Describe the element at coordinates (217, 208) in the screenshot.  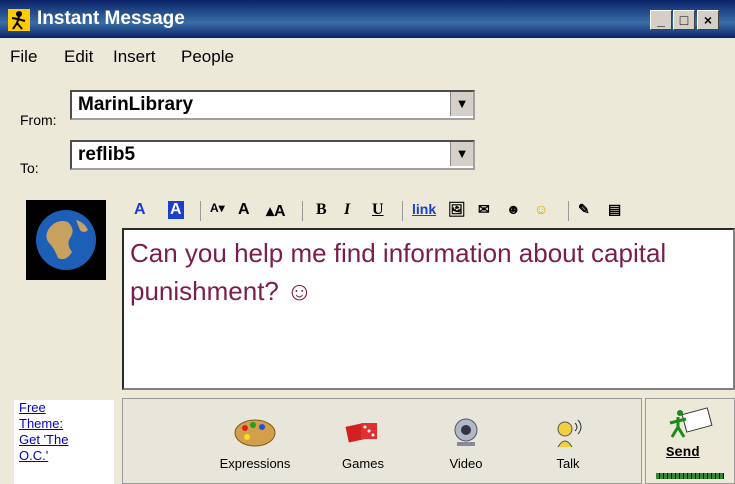
I see `decrease-font-button: A▾` at that location.